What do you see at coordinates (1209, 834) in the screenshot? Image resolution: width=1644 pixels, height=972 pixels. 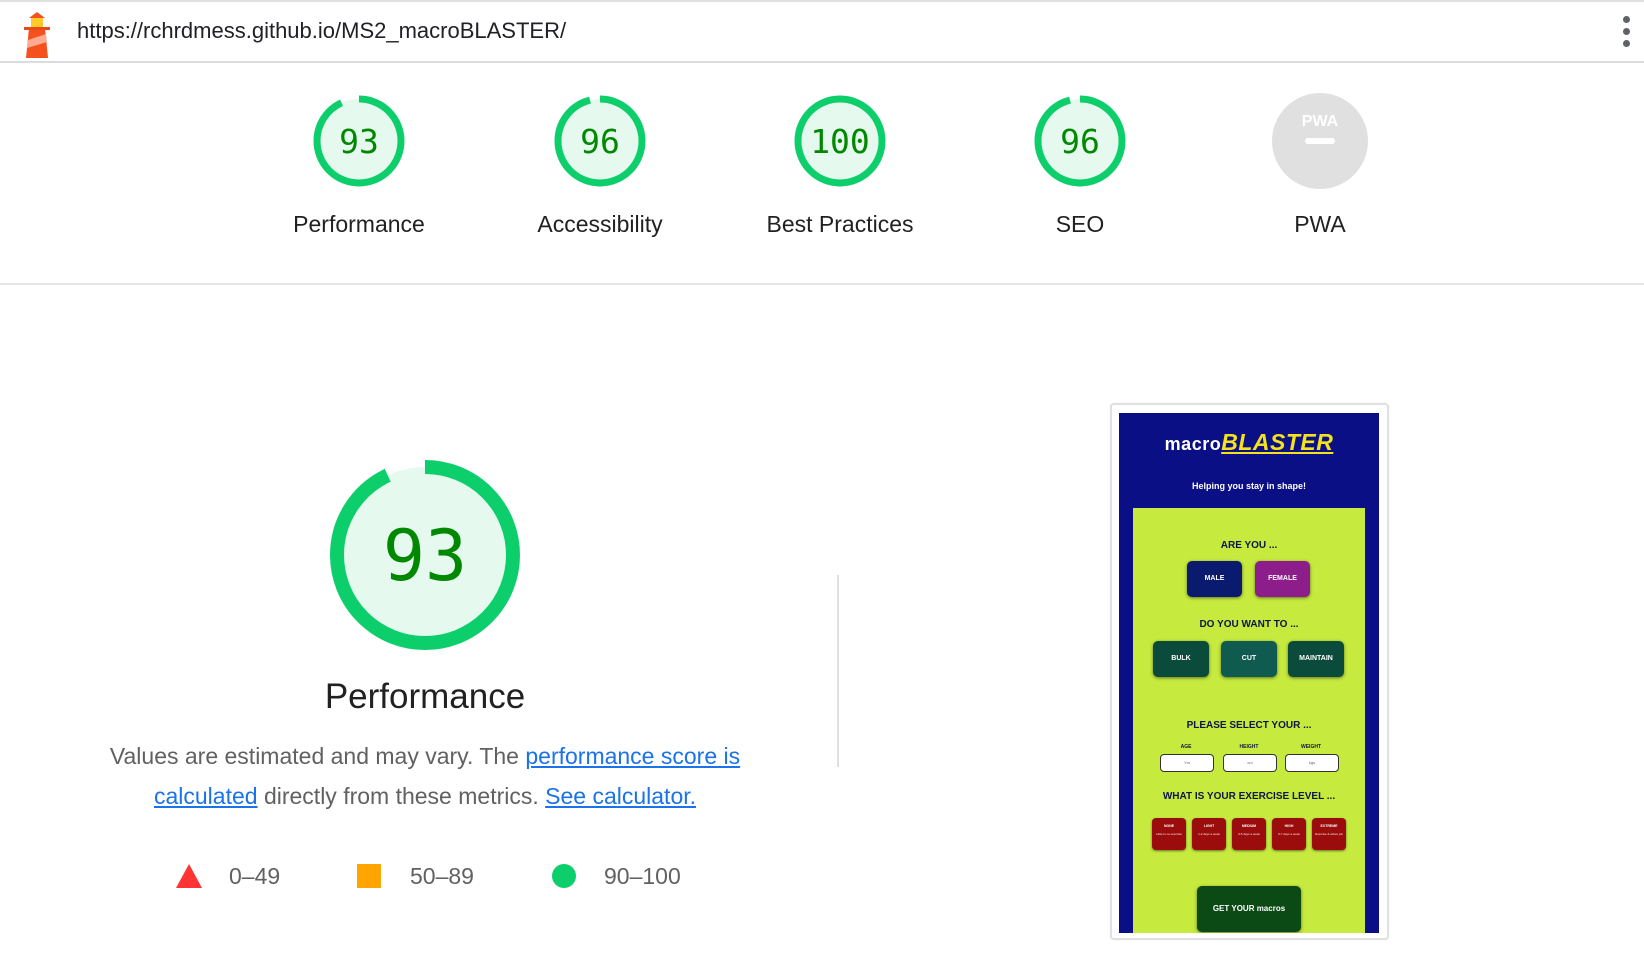 I see `exercise-light-button: LIGHT 1-2 days a week` at bounding box center [1209, 834].